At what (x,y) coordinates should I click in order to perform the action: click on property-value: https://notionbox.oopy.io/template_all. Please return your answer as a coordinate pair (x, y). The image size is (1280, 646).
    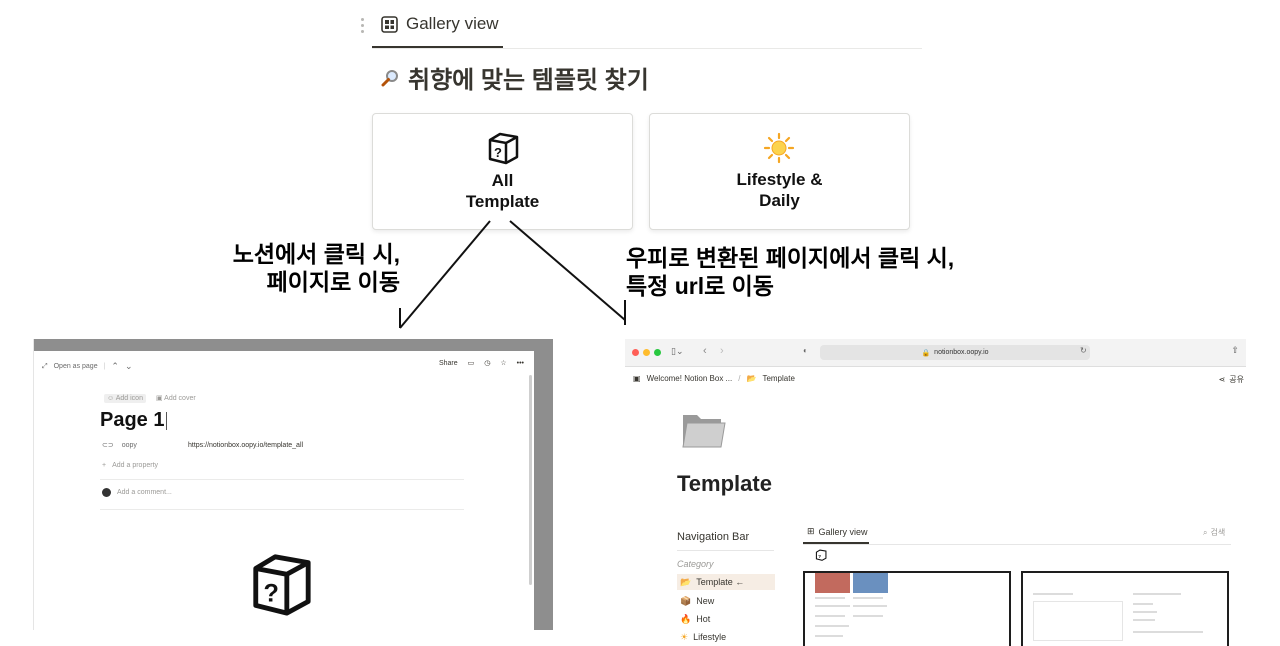
    Looking at the image, I should click on (245, 445).